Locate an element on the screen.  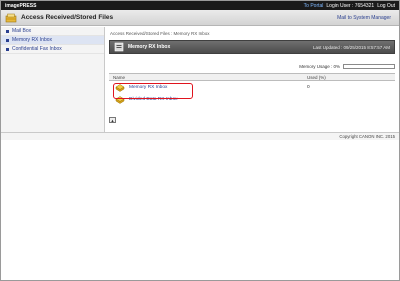
sidebar-item-memory-rx-inbox: Memory RX Inbox is located at coordinates (52, 40).